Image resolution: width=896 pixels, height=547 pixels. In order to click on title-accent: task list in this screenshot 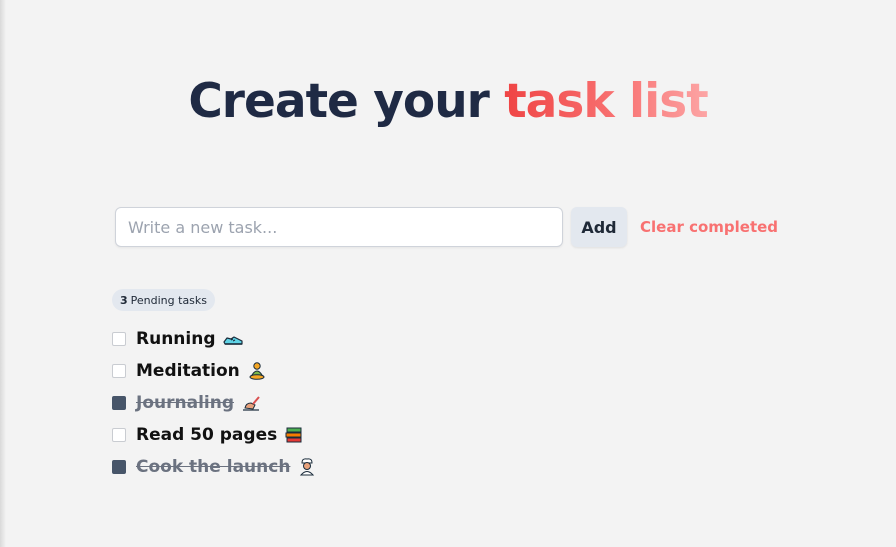, I will do `click(606, 101)`.